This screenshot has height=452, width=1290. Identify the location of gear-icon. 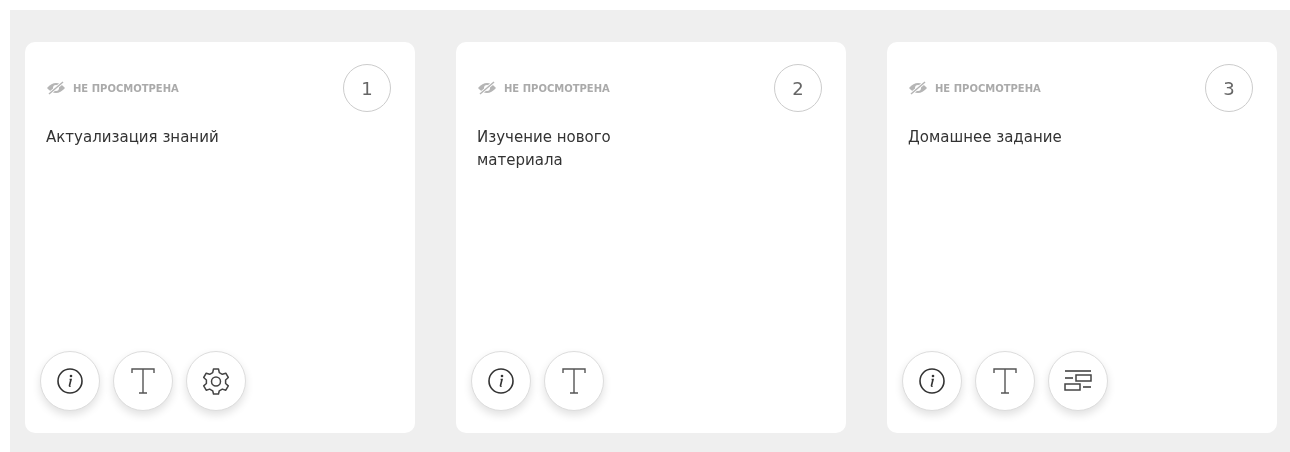
(216, 381).